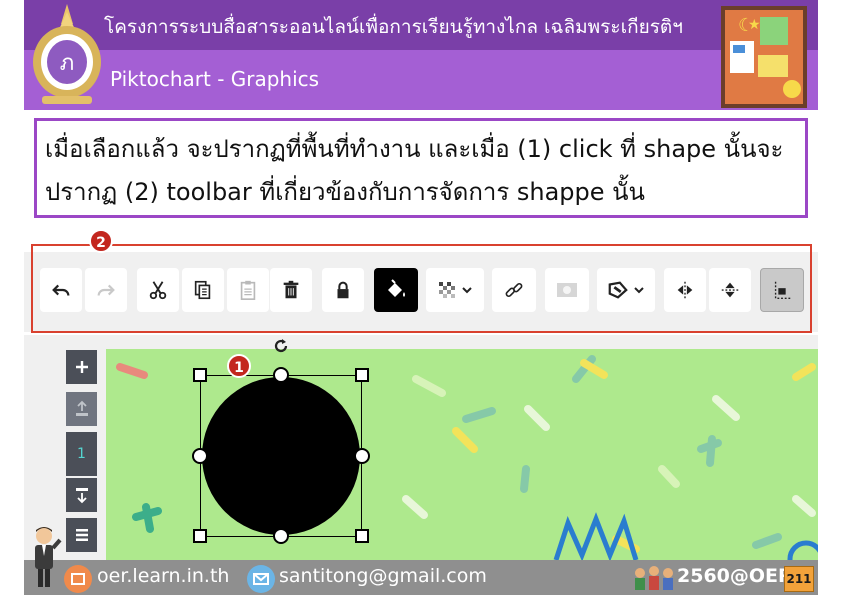 Image resolution: width=842 pixels, height=595 pixels. I want to click on page-number: 1, so click(81, 454).